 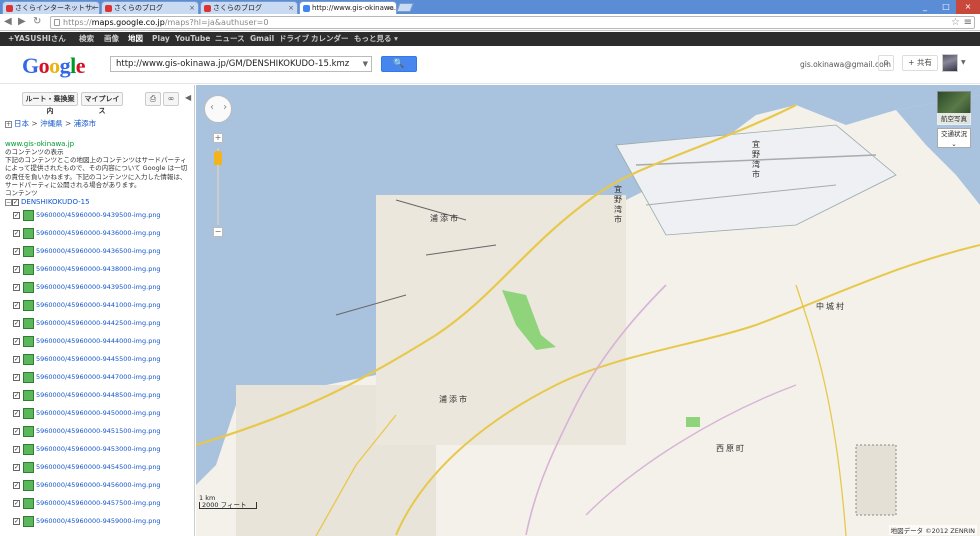 I want to click on browser-tab: さくらインターネットサーバコン×, so click(x=51, y=7).